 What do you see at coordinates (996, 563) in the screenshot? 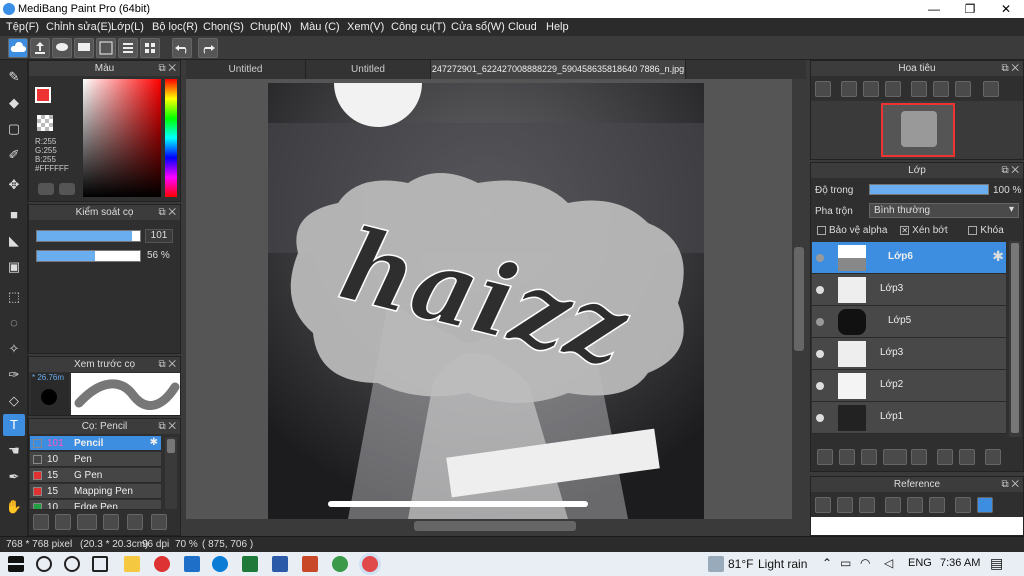
I see `notification-icon: ▤` at bounding box center [996, 563].